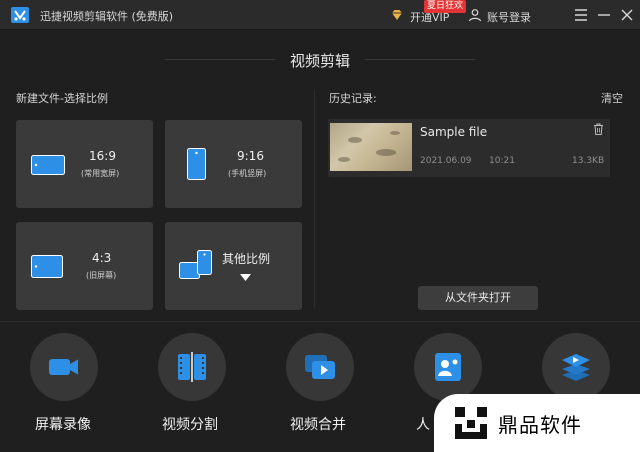 Image resolution: width=640 pixels, height=452 pixels. I want to click on layers-play-icon, so click(576, 367).